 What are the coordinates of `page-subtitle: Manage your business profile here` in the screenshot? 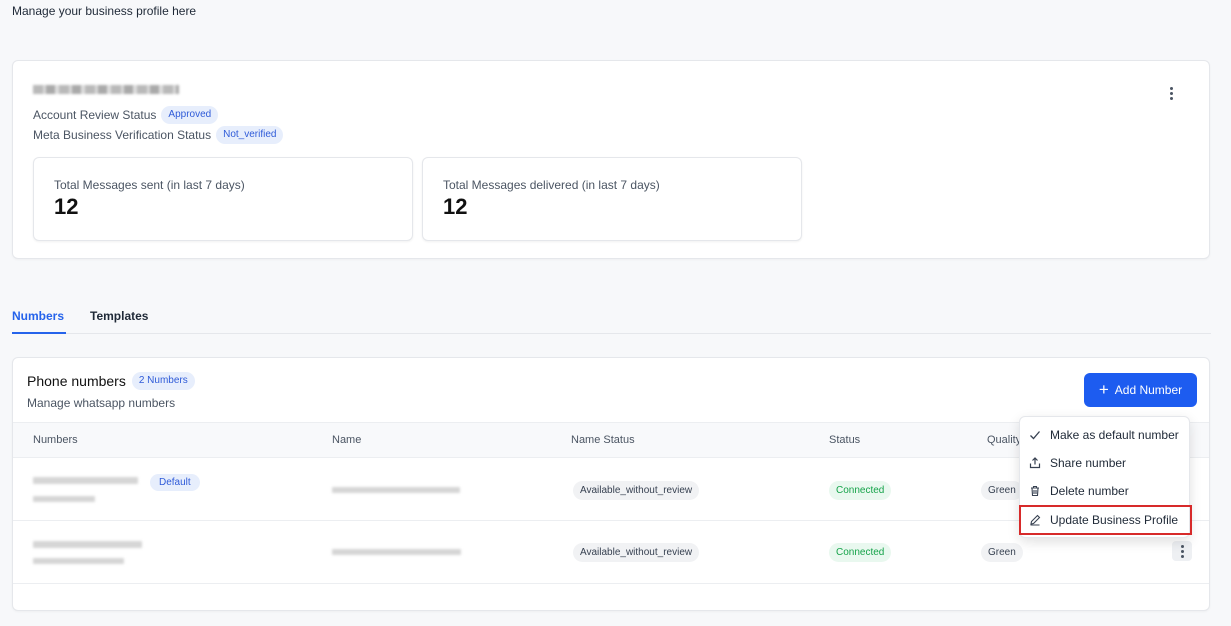 It's located at (104, 11).